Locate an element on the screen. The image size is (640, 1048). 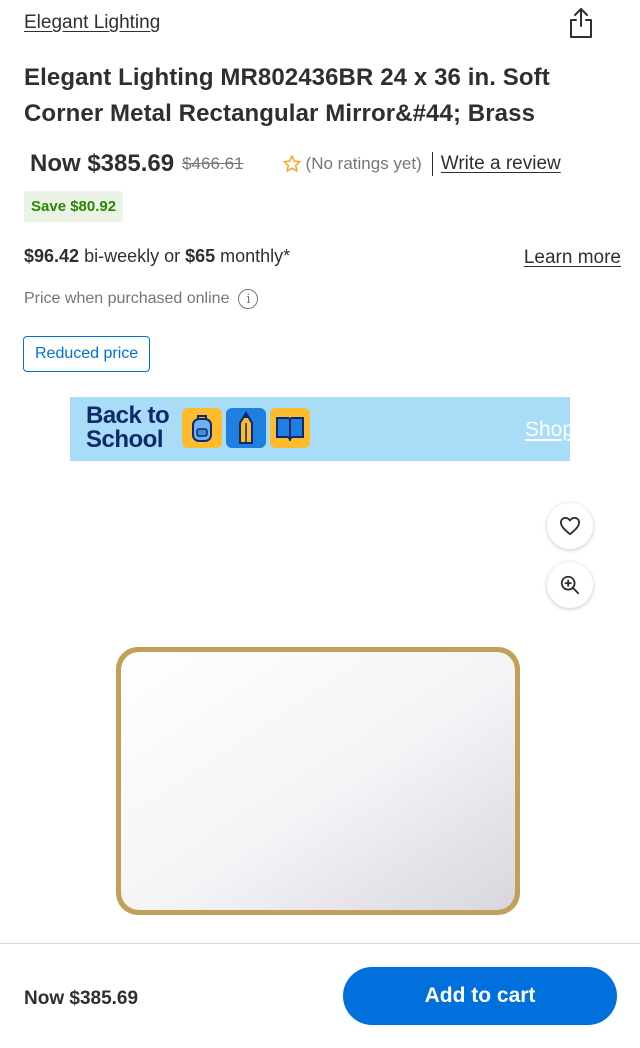
promo-title-line1: Back to is located at coordinates (128, 415).